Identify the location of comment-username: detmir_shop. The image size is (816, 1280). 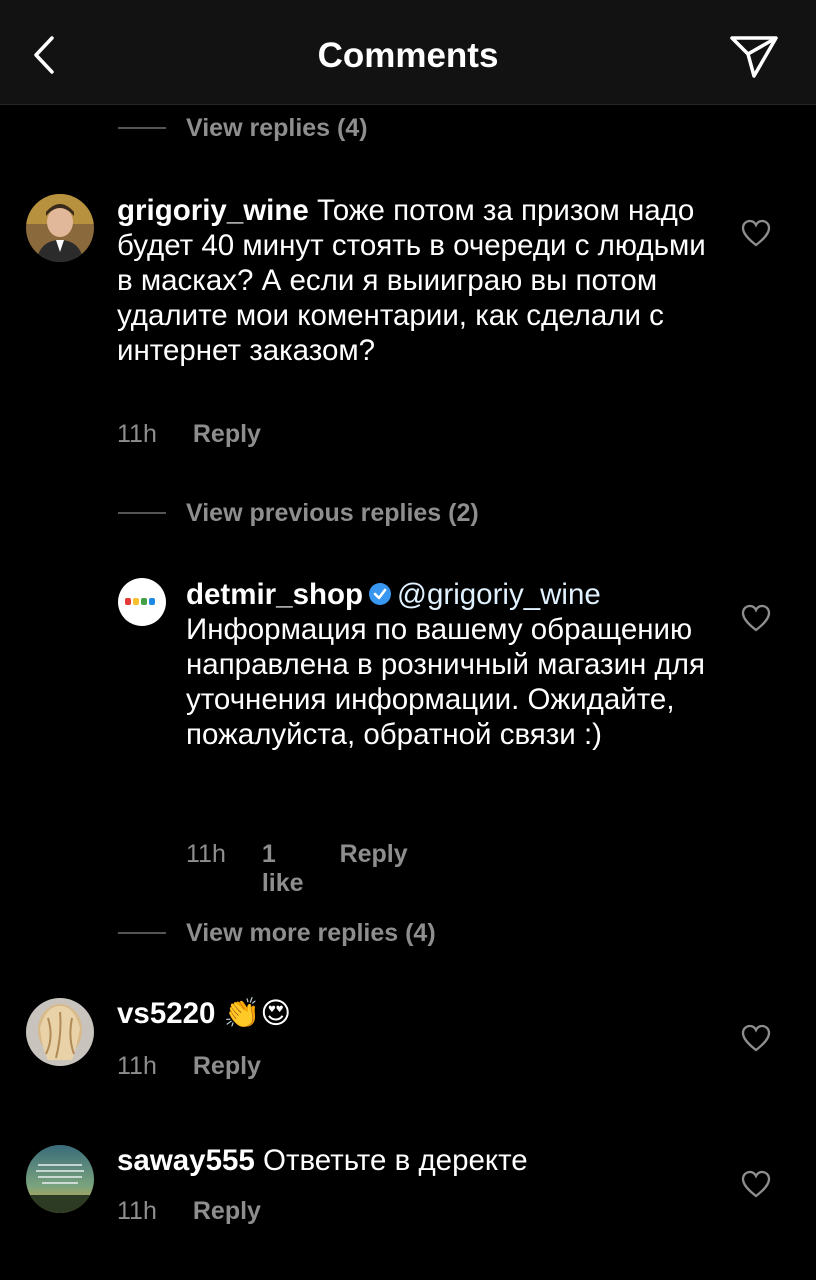
(274, 594).